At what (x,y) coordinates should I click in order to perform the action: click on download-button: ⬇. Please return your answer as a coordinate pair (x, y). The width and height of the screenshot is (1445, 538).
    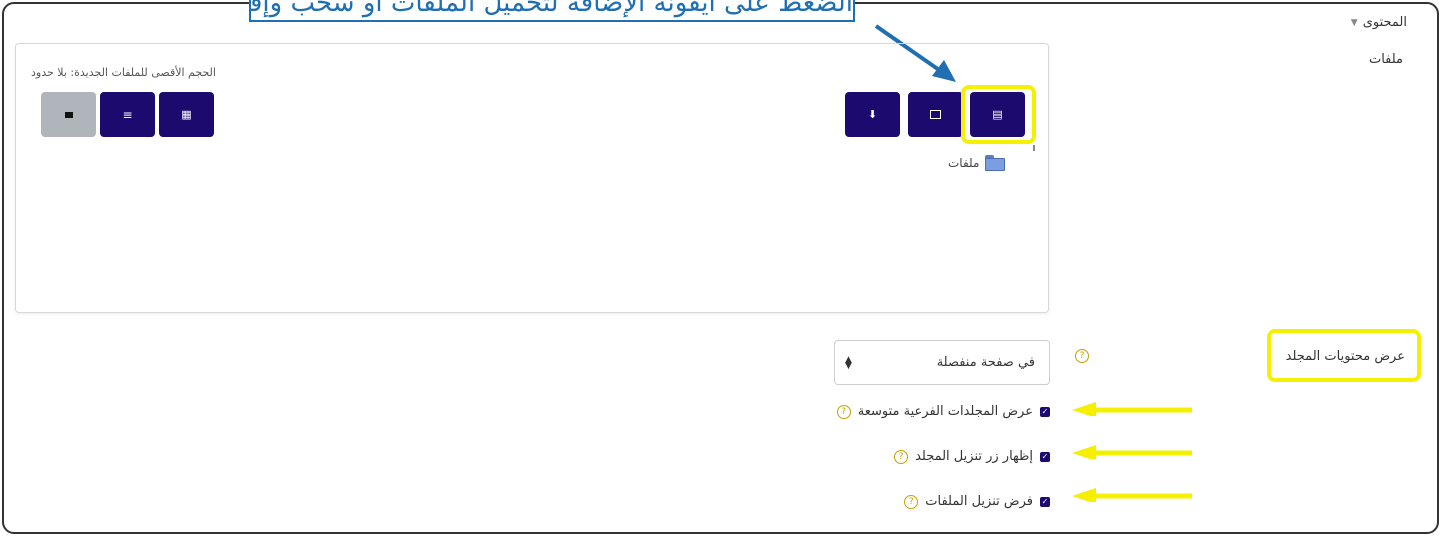
    Looking at the image, I should click on (872, 114).